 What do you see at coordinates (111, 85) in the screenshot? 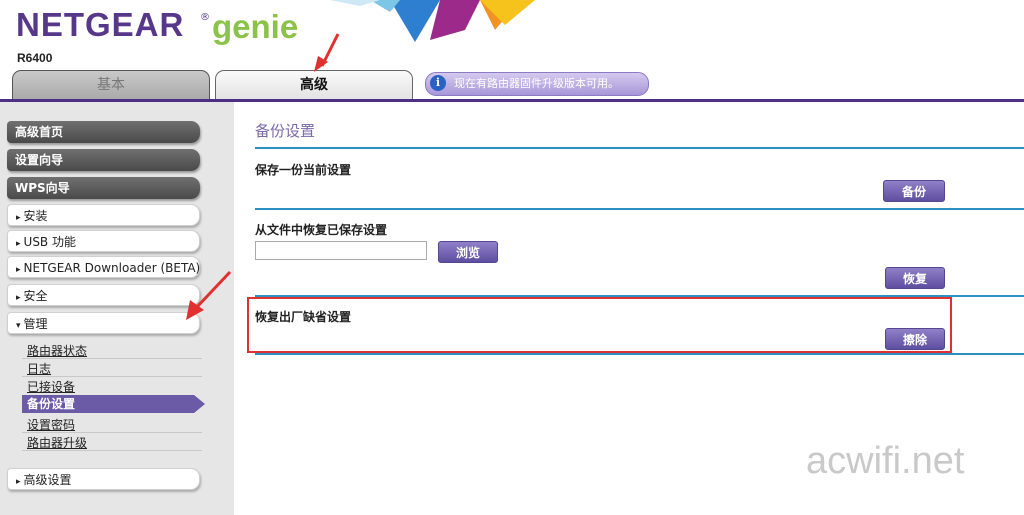
I see `tab-basic: 基本` at bounding box center [111, 85].